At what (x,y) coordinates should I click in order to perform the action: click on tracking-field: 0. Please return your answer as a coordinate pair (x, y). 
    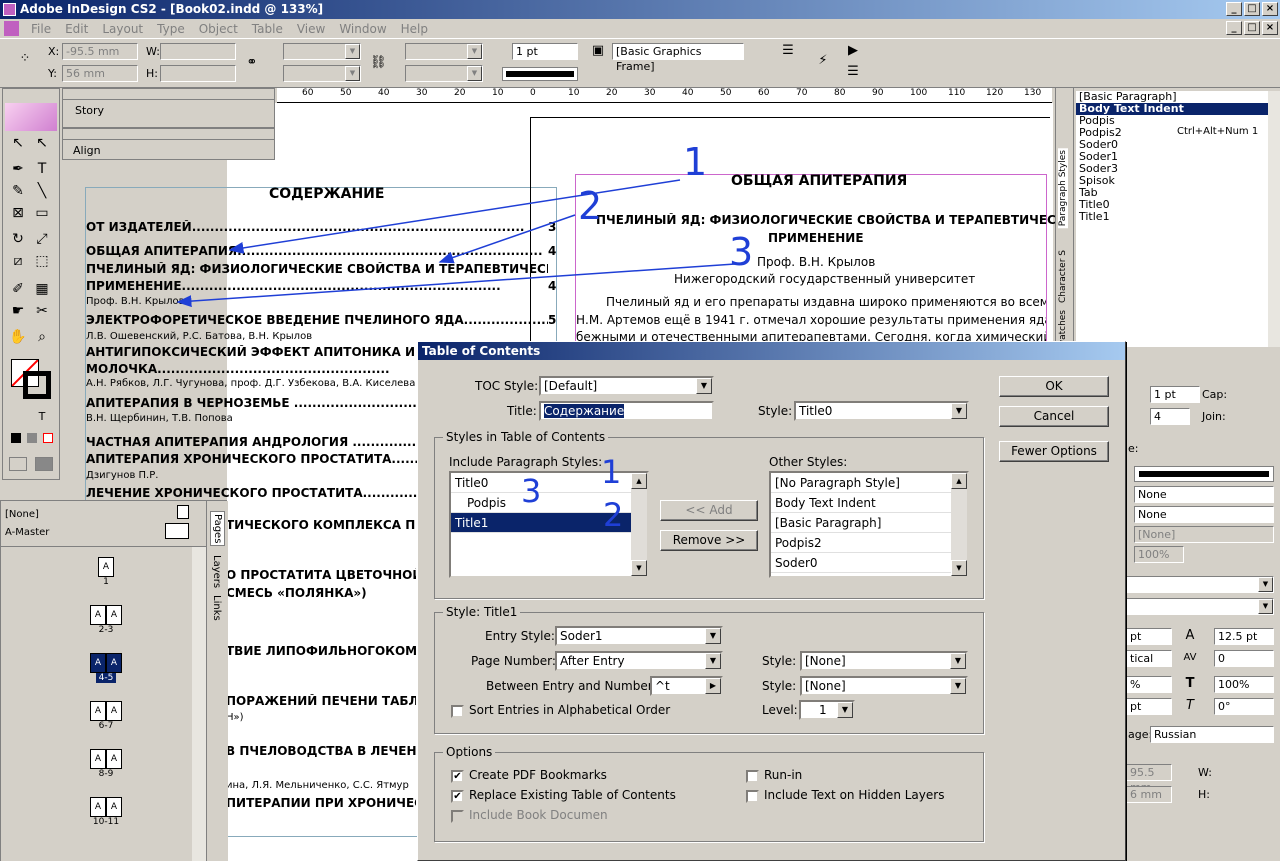
    Looking at the image, I should click on (1244, 658).